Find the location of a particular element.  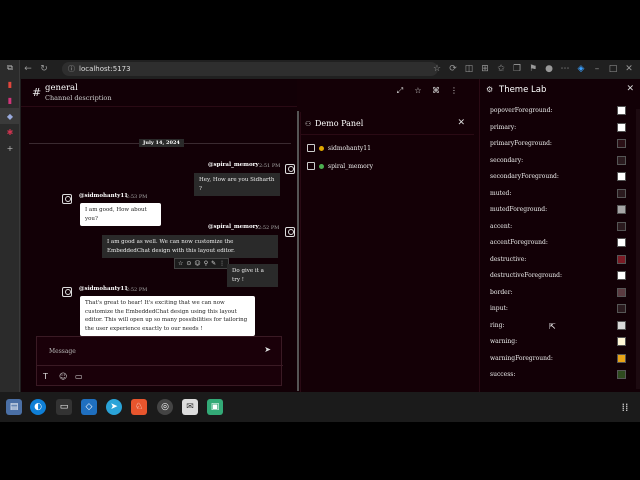

collections-icon: ❐ is located at coordinates (517, 69).